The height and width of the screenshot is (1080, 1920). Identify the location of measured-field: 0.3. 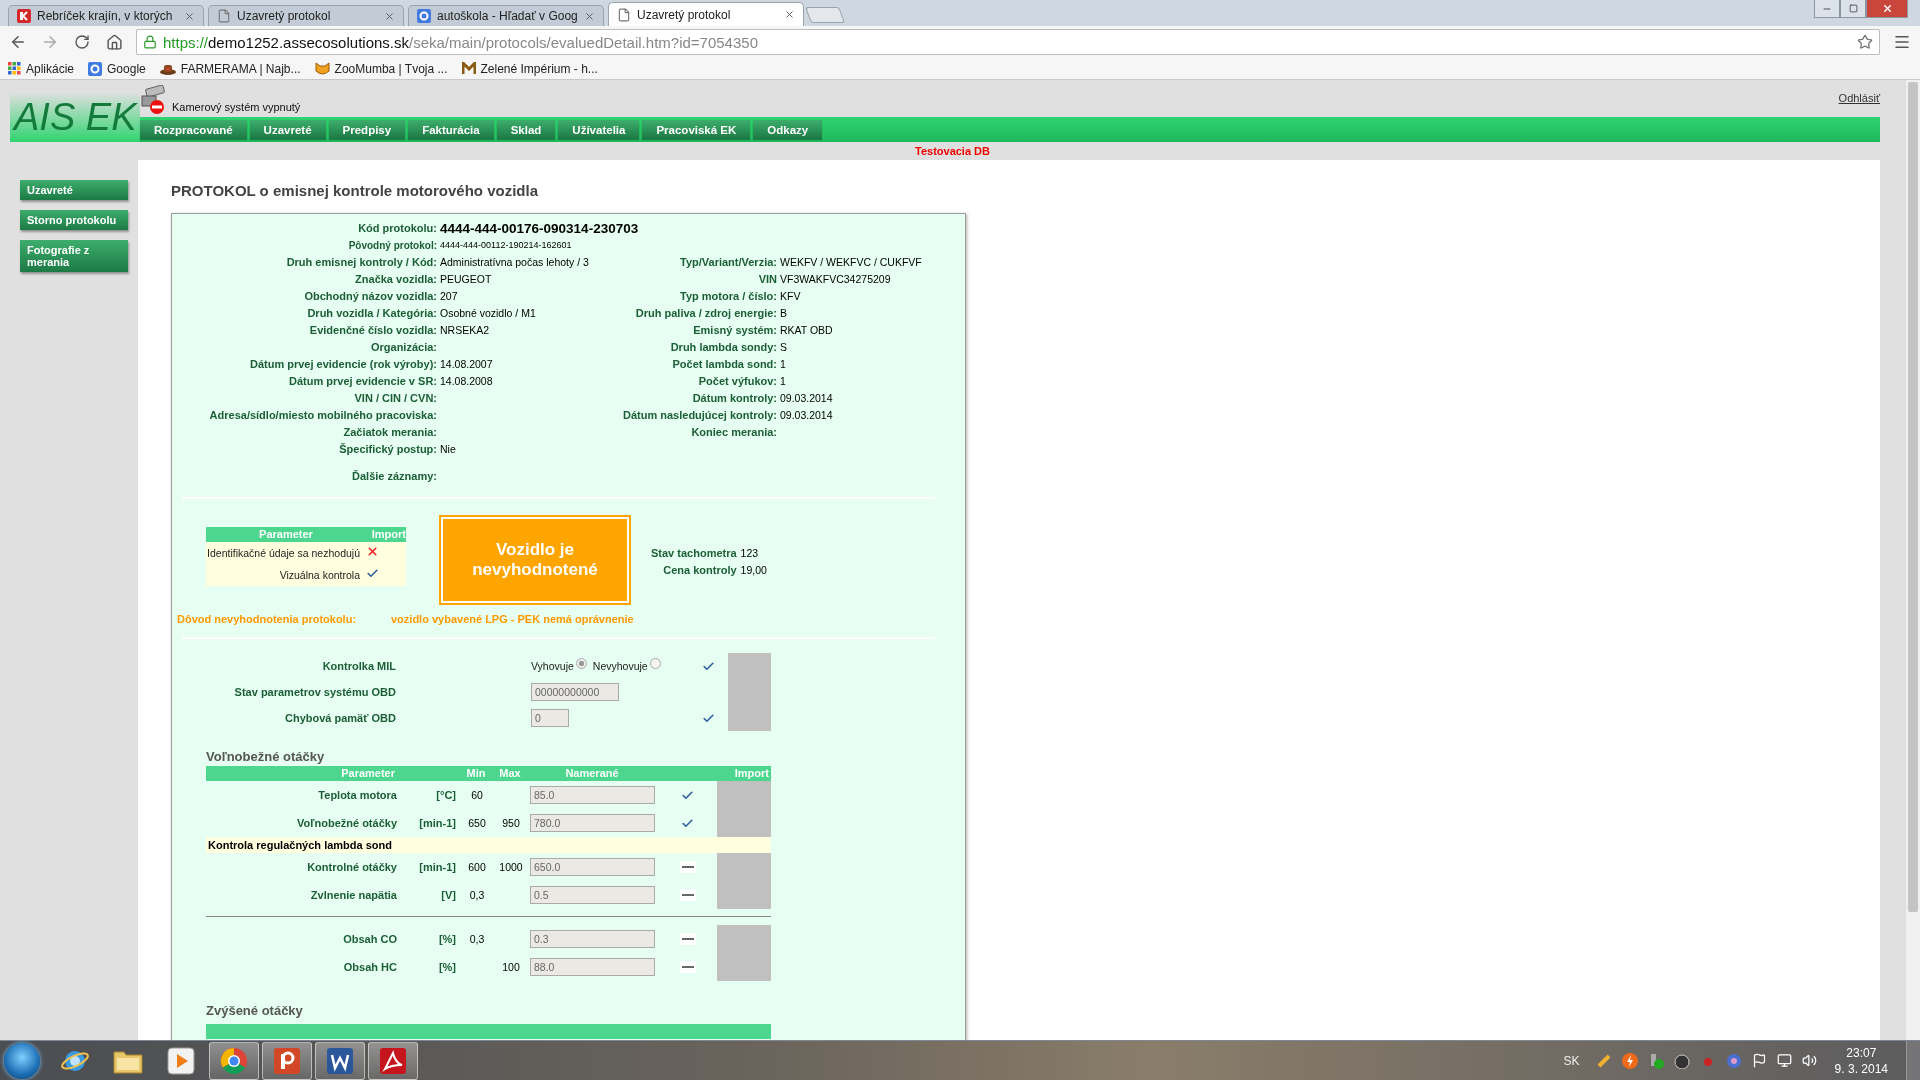
(592, 939).